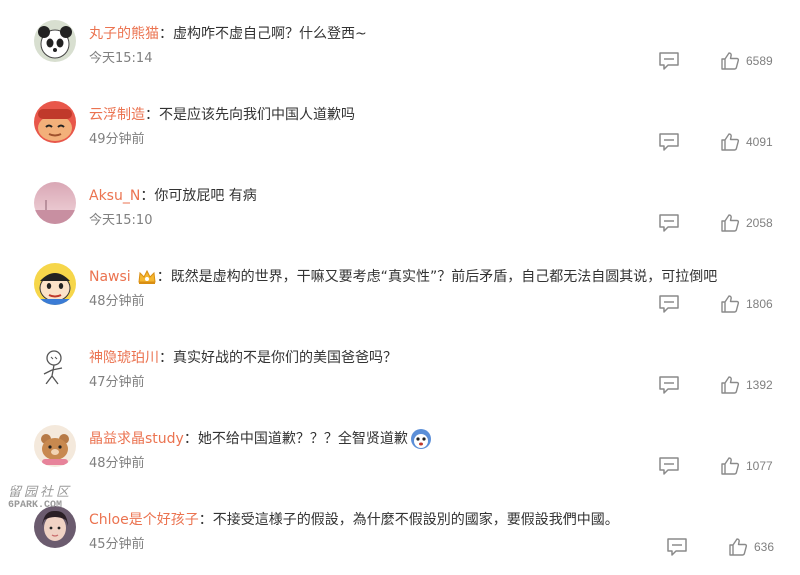 This screenshot has height=575, width=800. Describe the element at coordinates (124, 358) in the screenshot. I see `comment-username: 神隐琥珀川` at that location.